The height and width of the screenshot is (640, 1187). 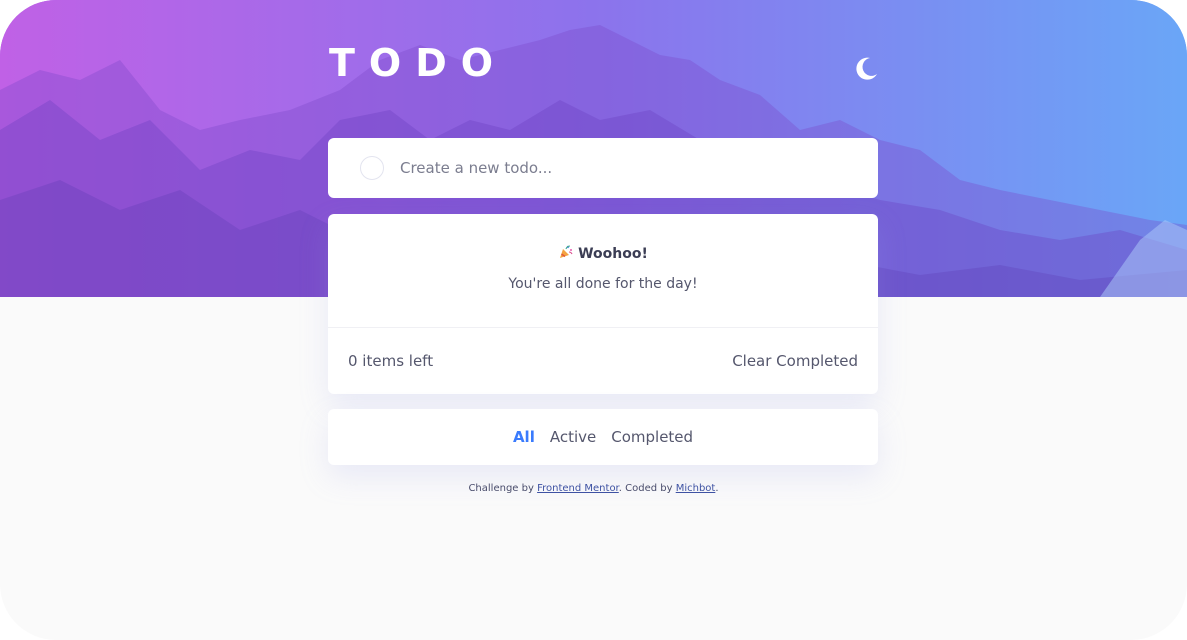 I want to click on app-title: TODO, so click(x=418, y=63).